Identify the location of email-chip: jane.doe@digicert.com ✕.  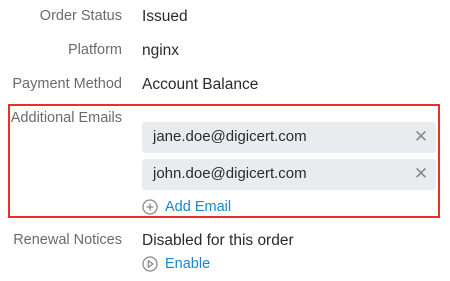
(289, 137).